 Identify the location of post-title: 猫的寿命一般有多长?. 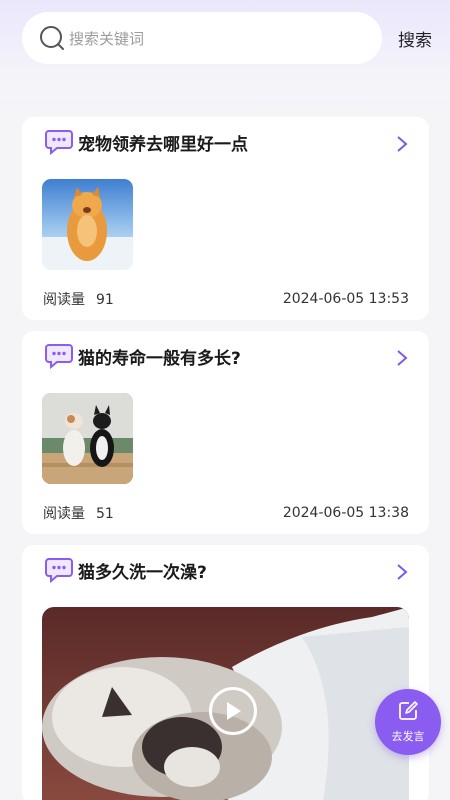
(159, 358).